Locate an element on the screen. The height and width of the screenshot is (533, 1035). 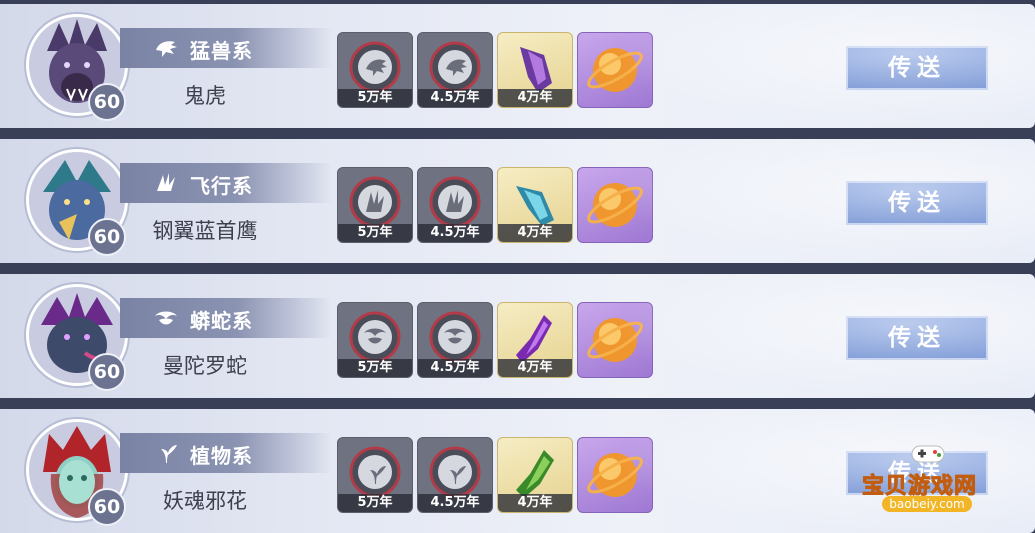
gamepad-icon is located at coordinates (928, 454).